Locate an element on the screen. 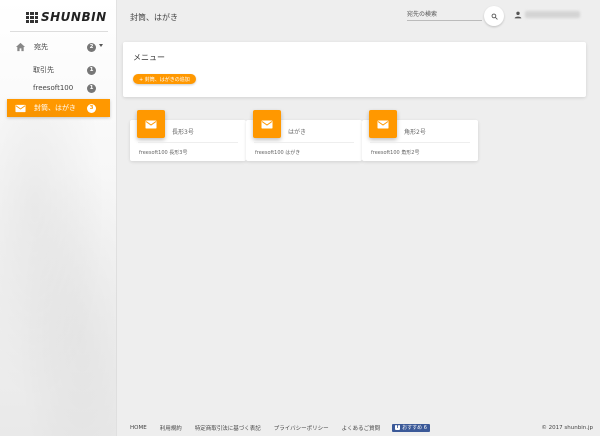 This screenshot has height=436, width=600. count-badge: 2 is located at coordinates (91, 47).